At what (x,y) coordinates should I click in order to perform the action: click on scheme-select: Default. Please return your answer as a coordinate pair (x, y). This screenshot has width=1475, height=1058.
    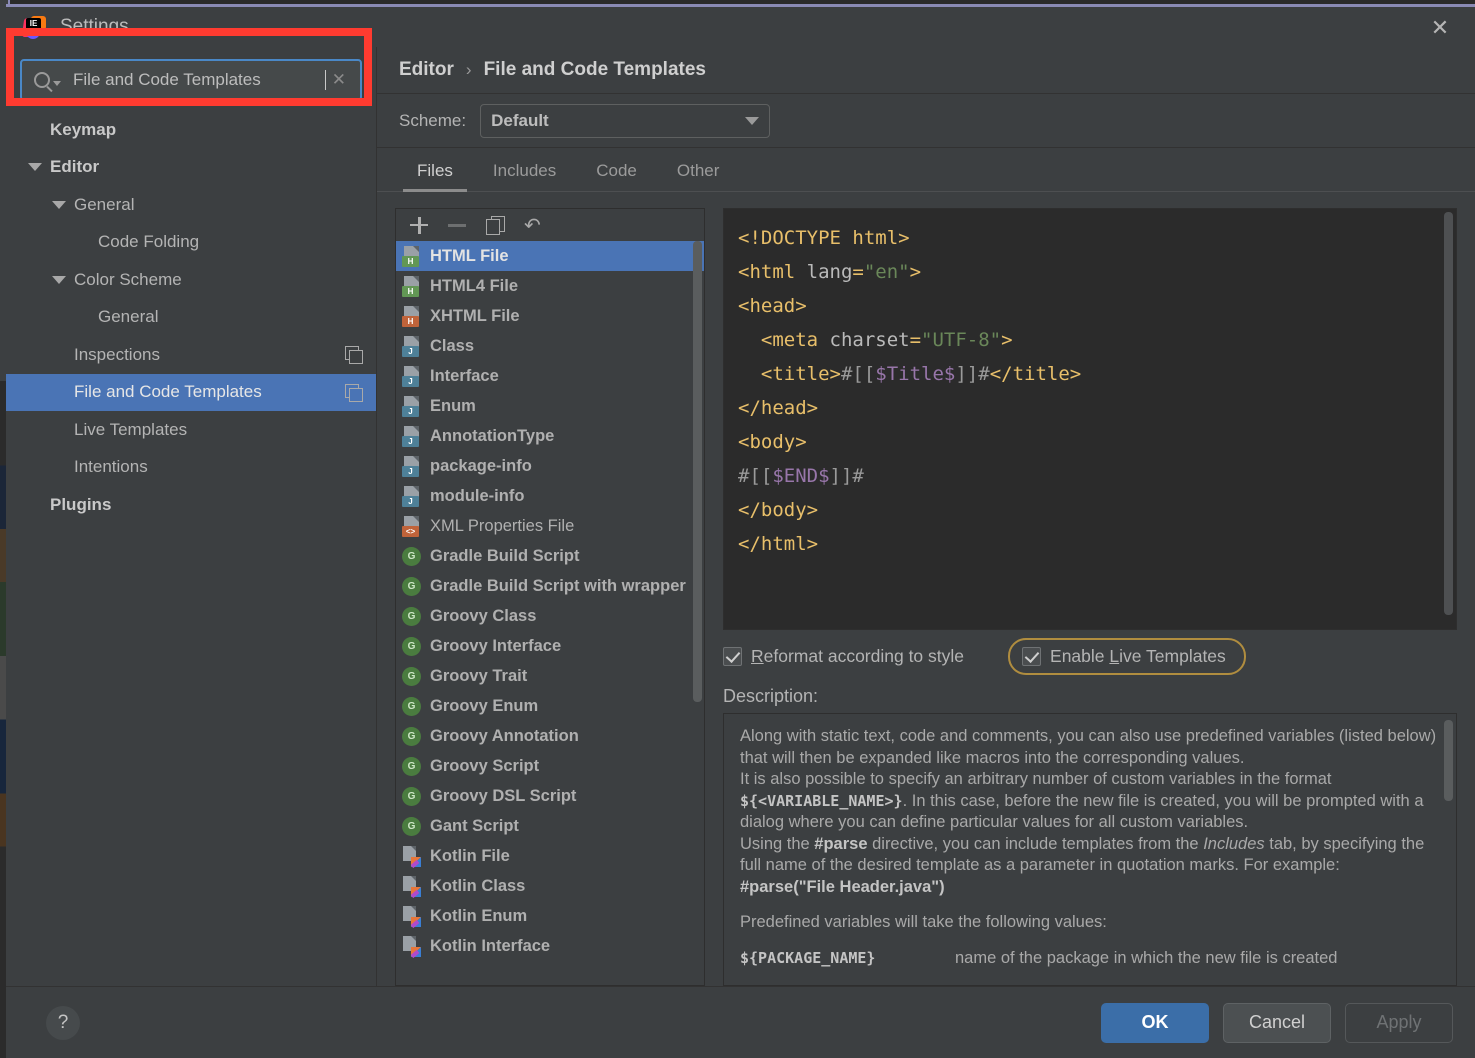
    Looking at the image, I should click on (625, 120).